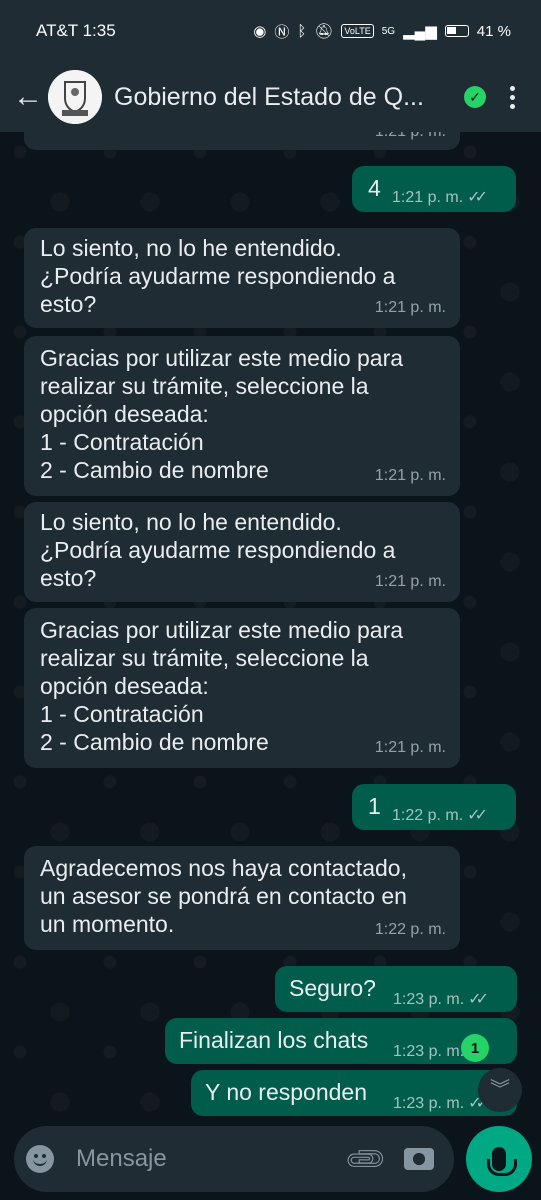  Describe the element at coordinates (274, 1040) in the screenshot. I see `message-text: Finalizan los chats` at that location.